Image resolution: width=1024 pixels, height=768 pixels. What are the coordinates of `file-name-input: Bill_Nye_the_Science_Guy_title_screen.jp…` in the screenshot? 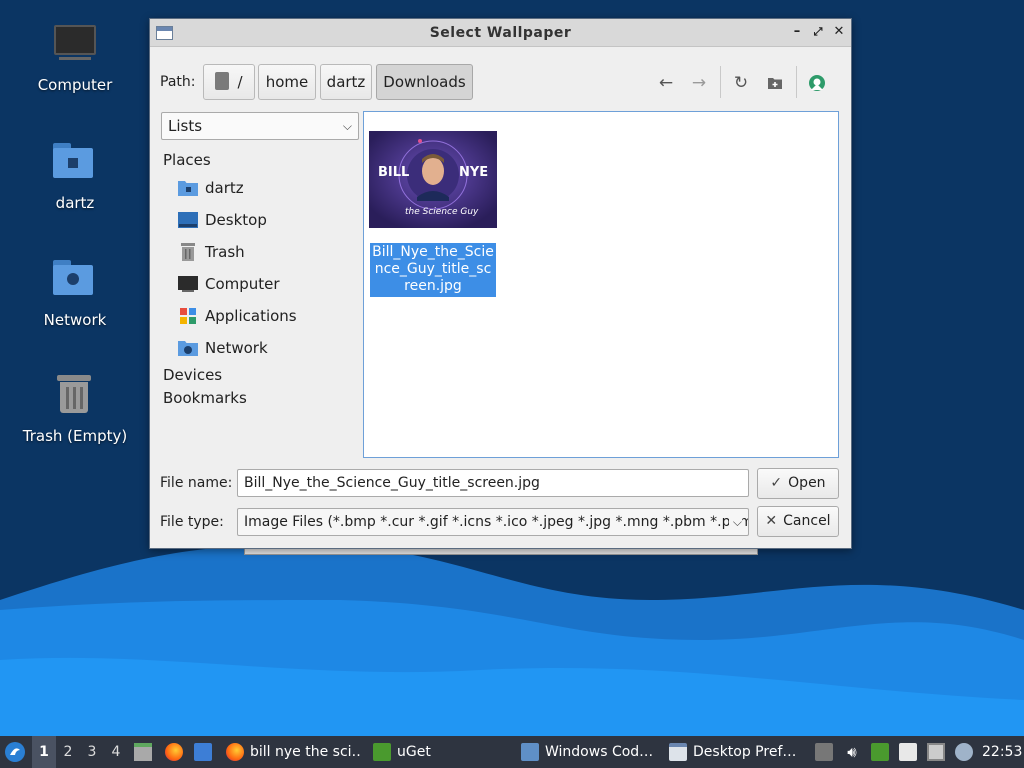 It's located at (493, 483).